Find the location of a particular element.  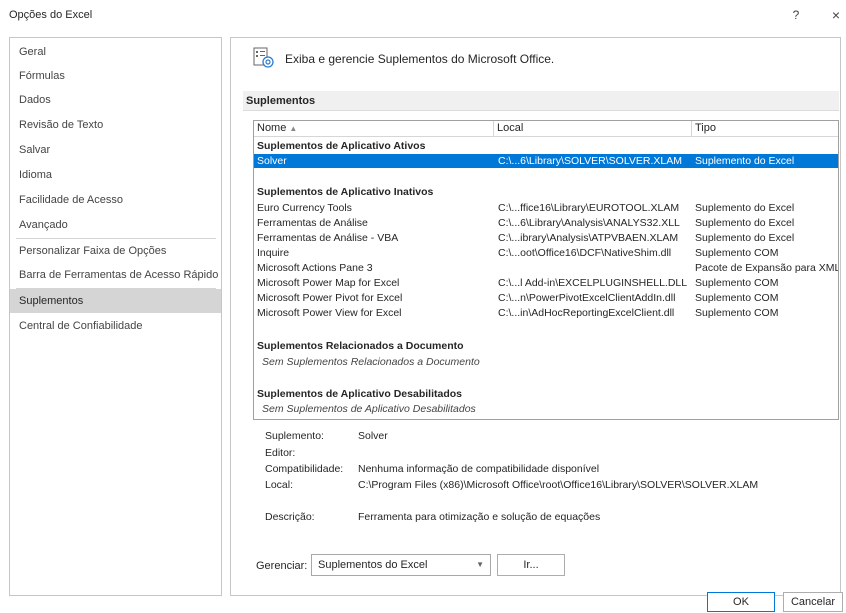

detail-desc-label: Descrição: is located at coordinates (290, 517).